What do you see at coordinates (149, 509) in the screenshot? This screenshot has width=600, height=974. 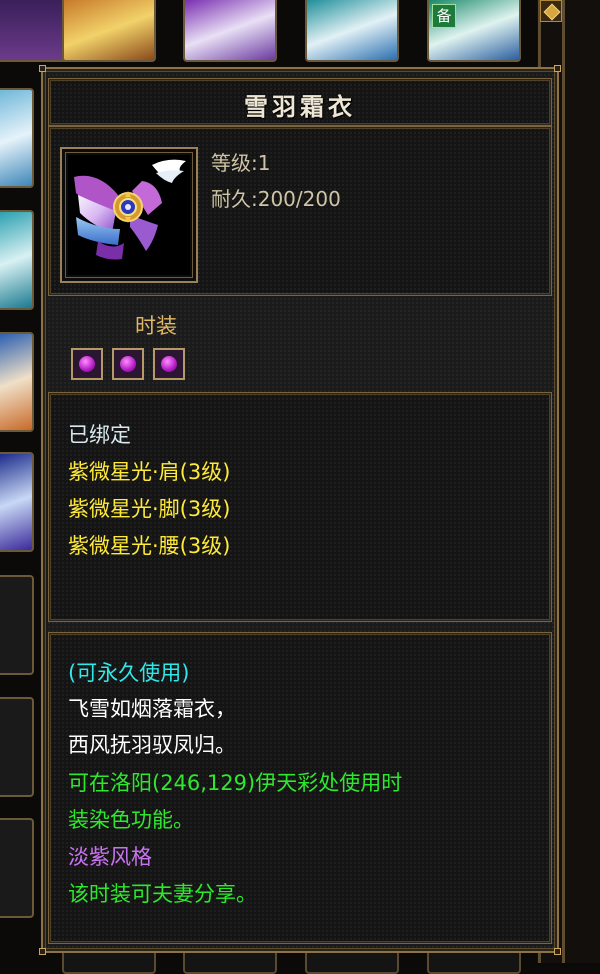 I see `set-bonus-line: 紫微星光·脚(3级)` at bounding box center [149, 509].